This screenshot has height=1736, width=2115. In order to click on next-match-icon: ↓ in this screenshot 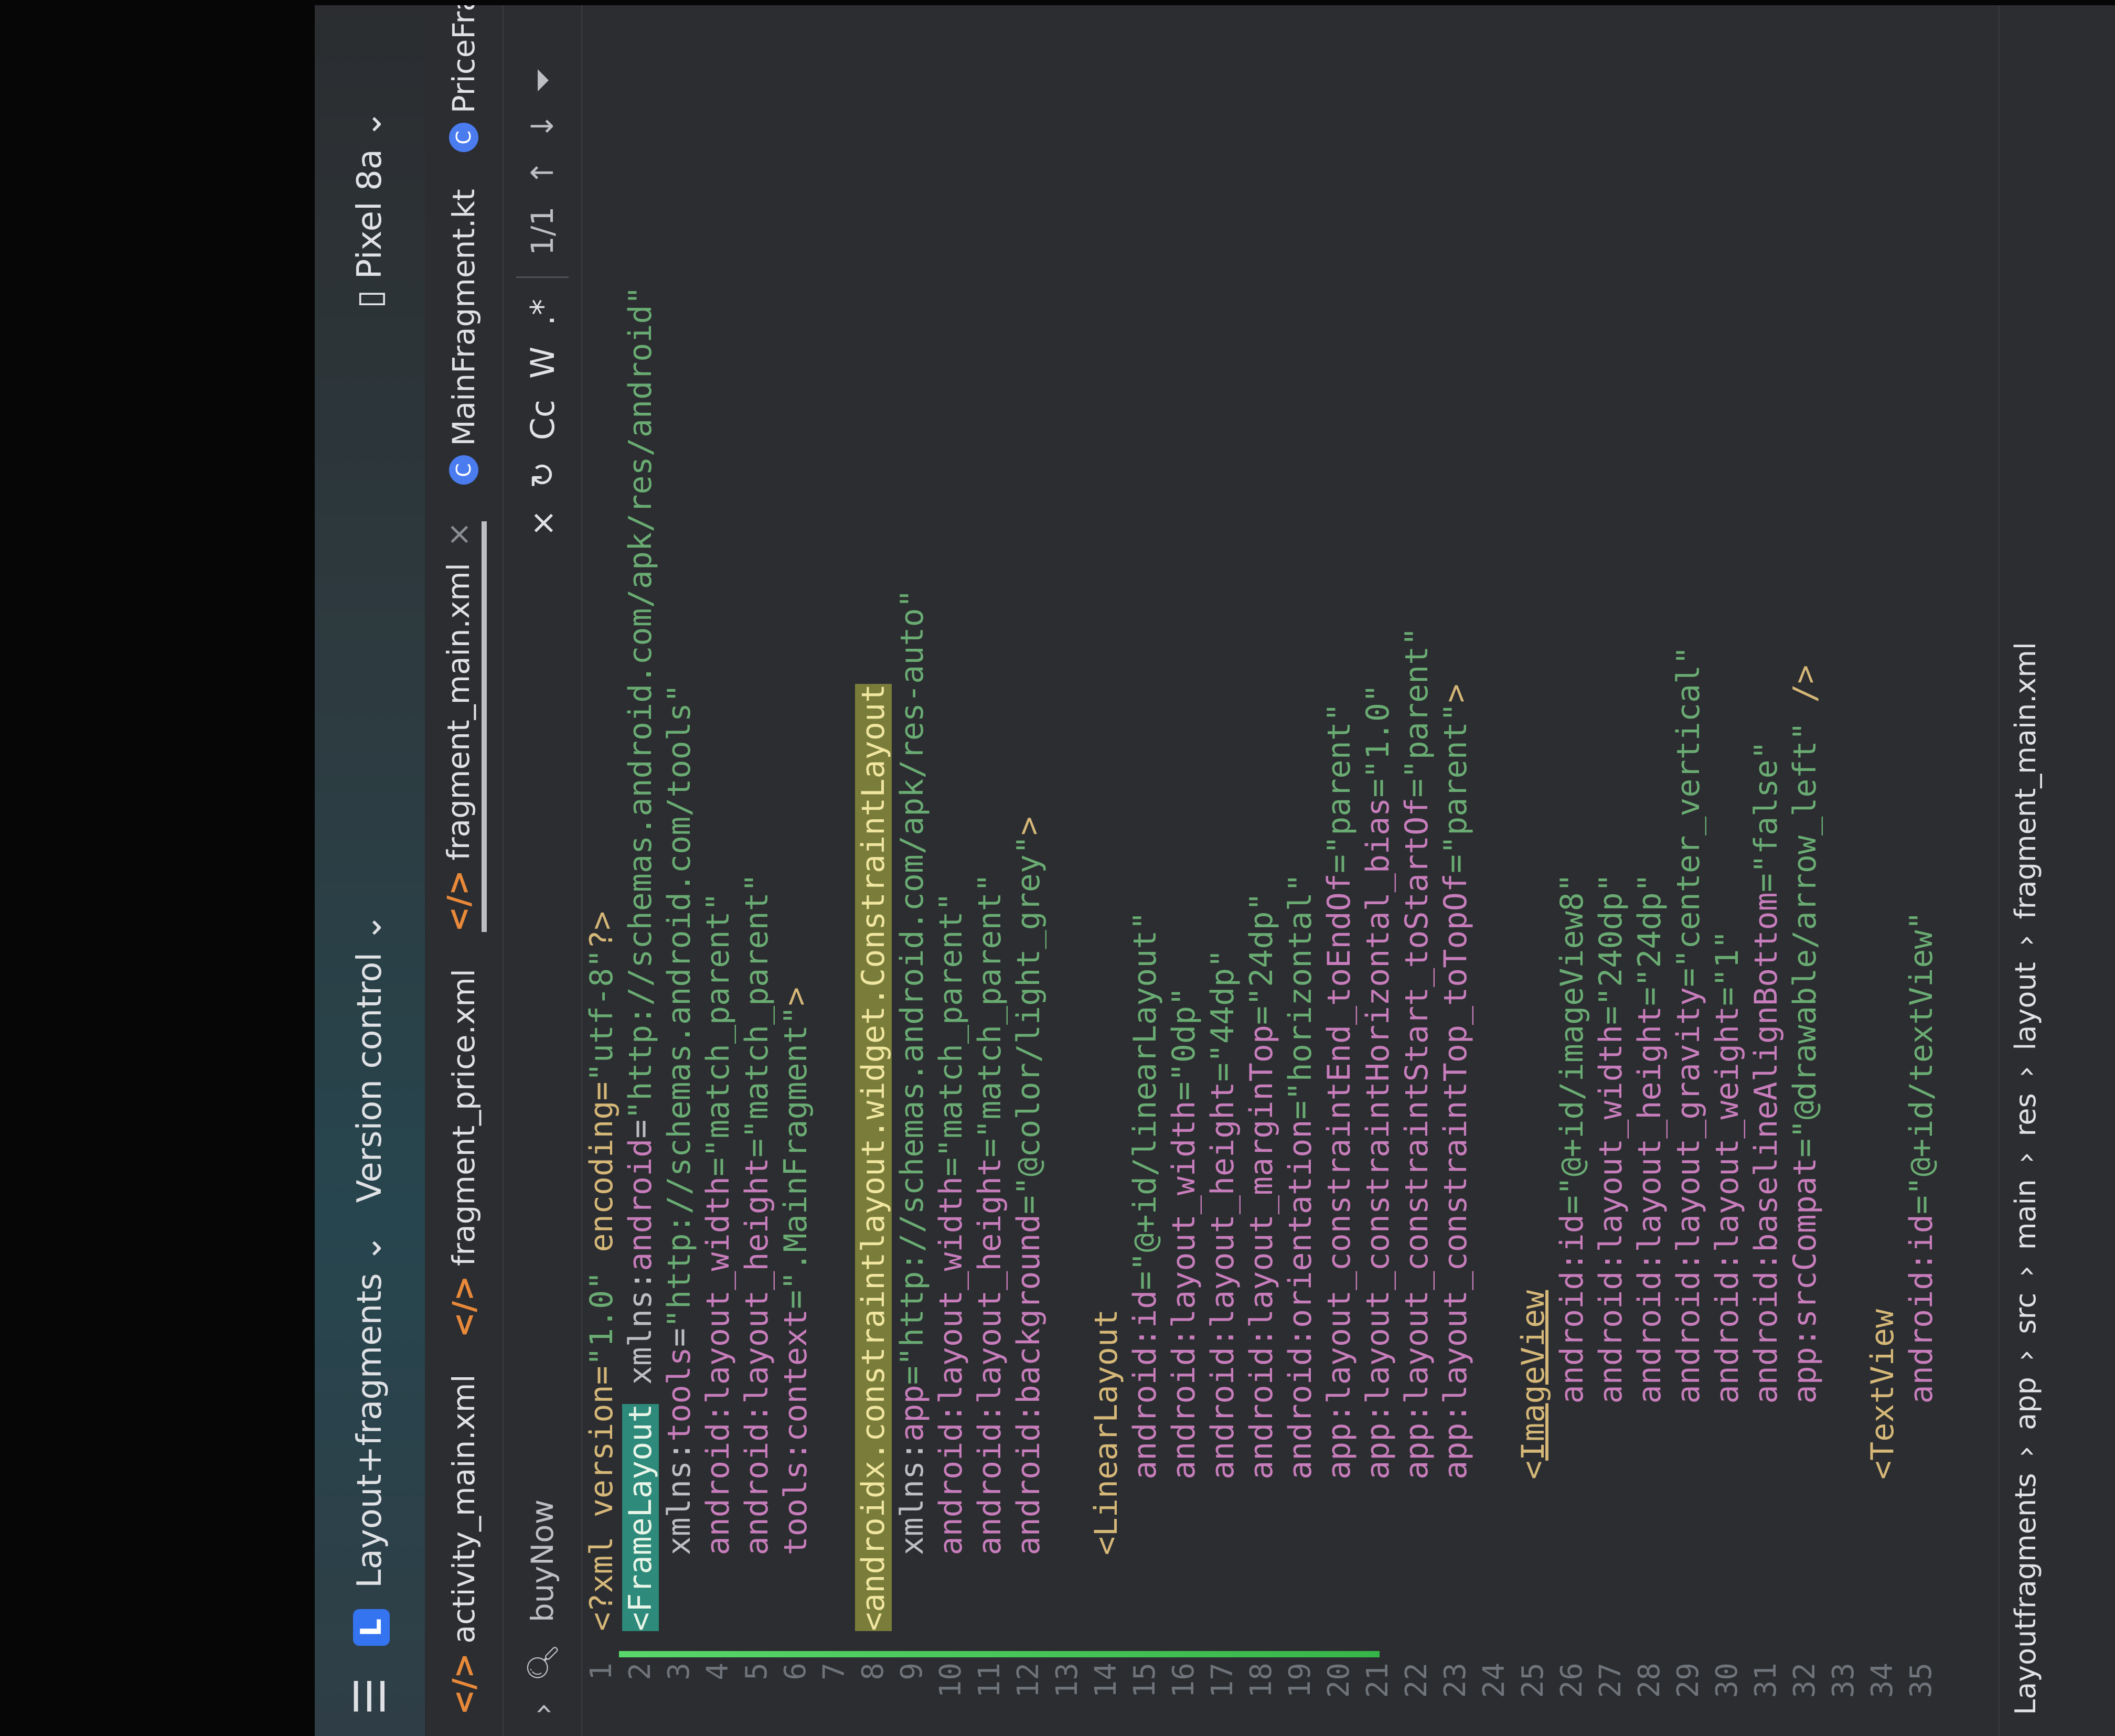, I will do `click(543, 126)`.